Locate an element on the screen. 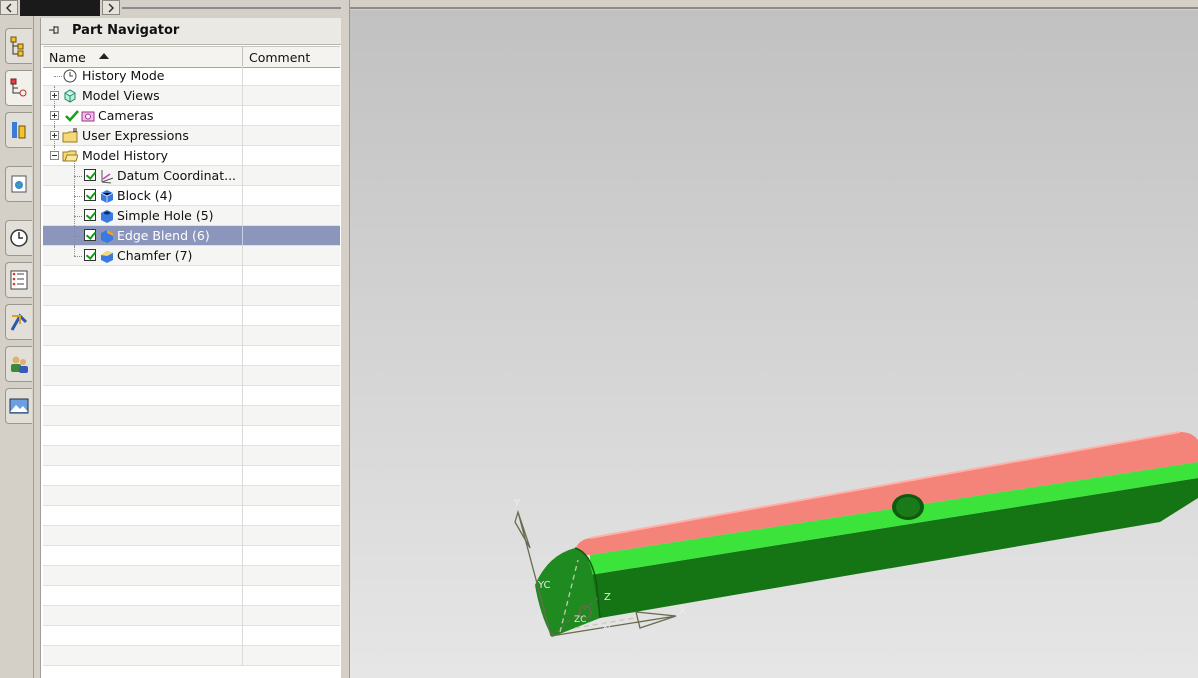 This screenshot has width=1198, height=678. datum-csys-icon is located at coordinates (107, 177).